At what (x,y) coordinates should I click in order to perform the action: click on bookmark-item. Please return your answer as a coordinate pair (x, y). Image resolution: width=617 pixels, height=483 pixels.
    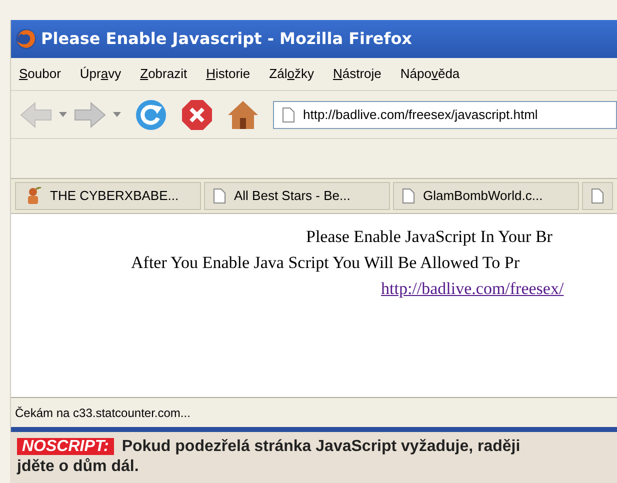
    Looking at the image, I should click on (597, 196).